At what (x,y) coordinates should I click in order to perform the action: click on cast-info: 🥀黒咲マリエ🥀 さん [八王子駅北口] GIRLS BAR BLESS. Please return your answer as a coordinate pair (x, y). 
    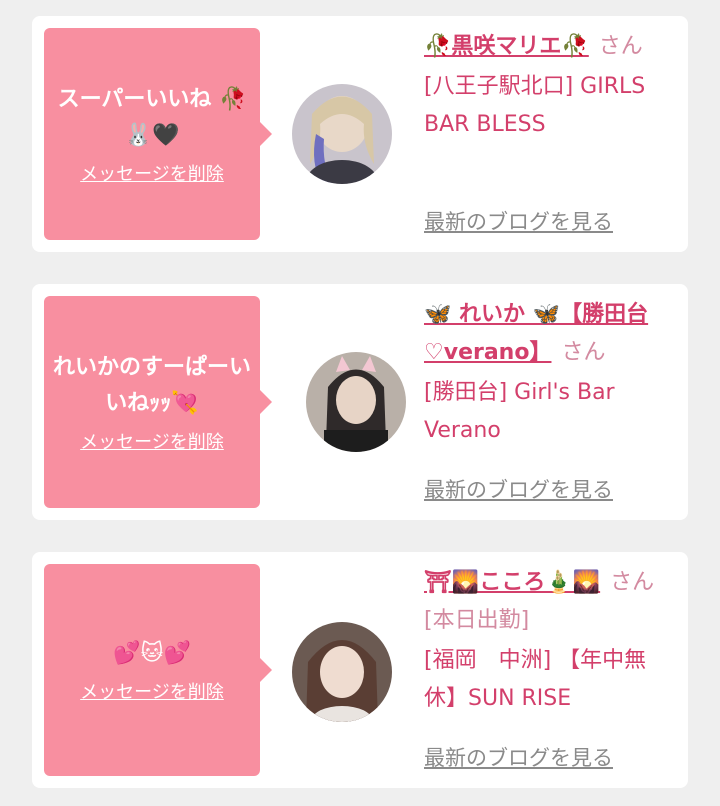
    Looking at the image, I should click on (551, 86).